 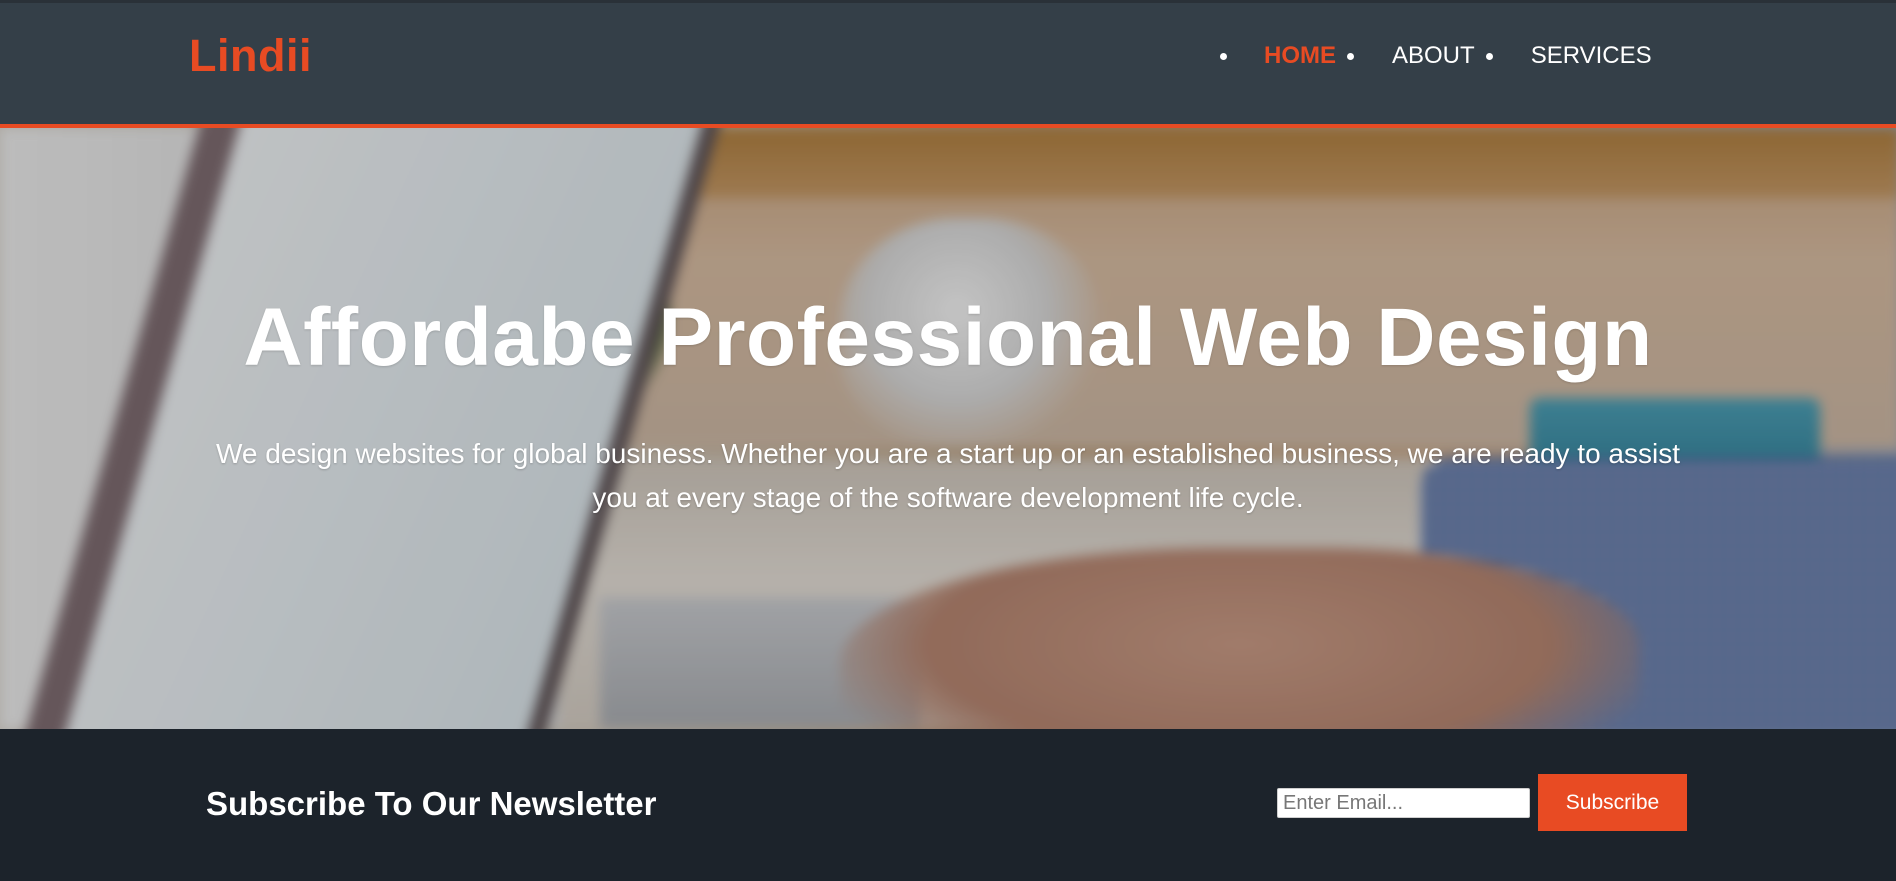 I want to click on subscribe-button: Subscribe, so click(x=1612, y=802).